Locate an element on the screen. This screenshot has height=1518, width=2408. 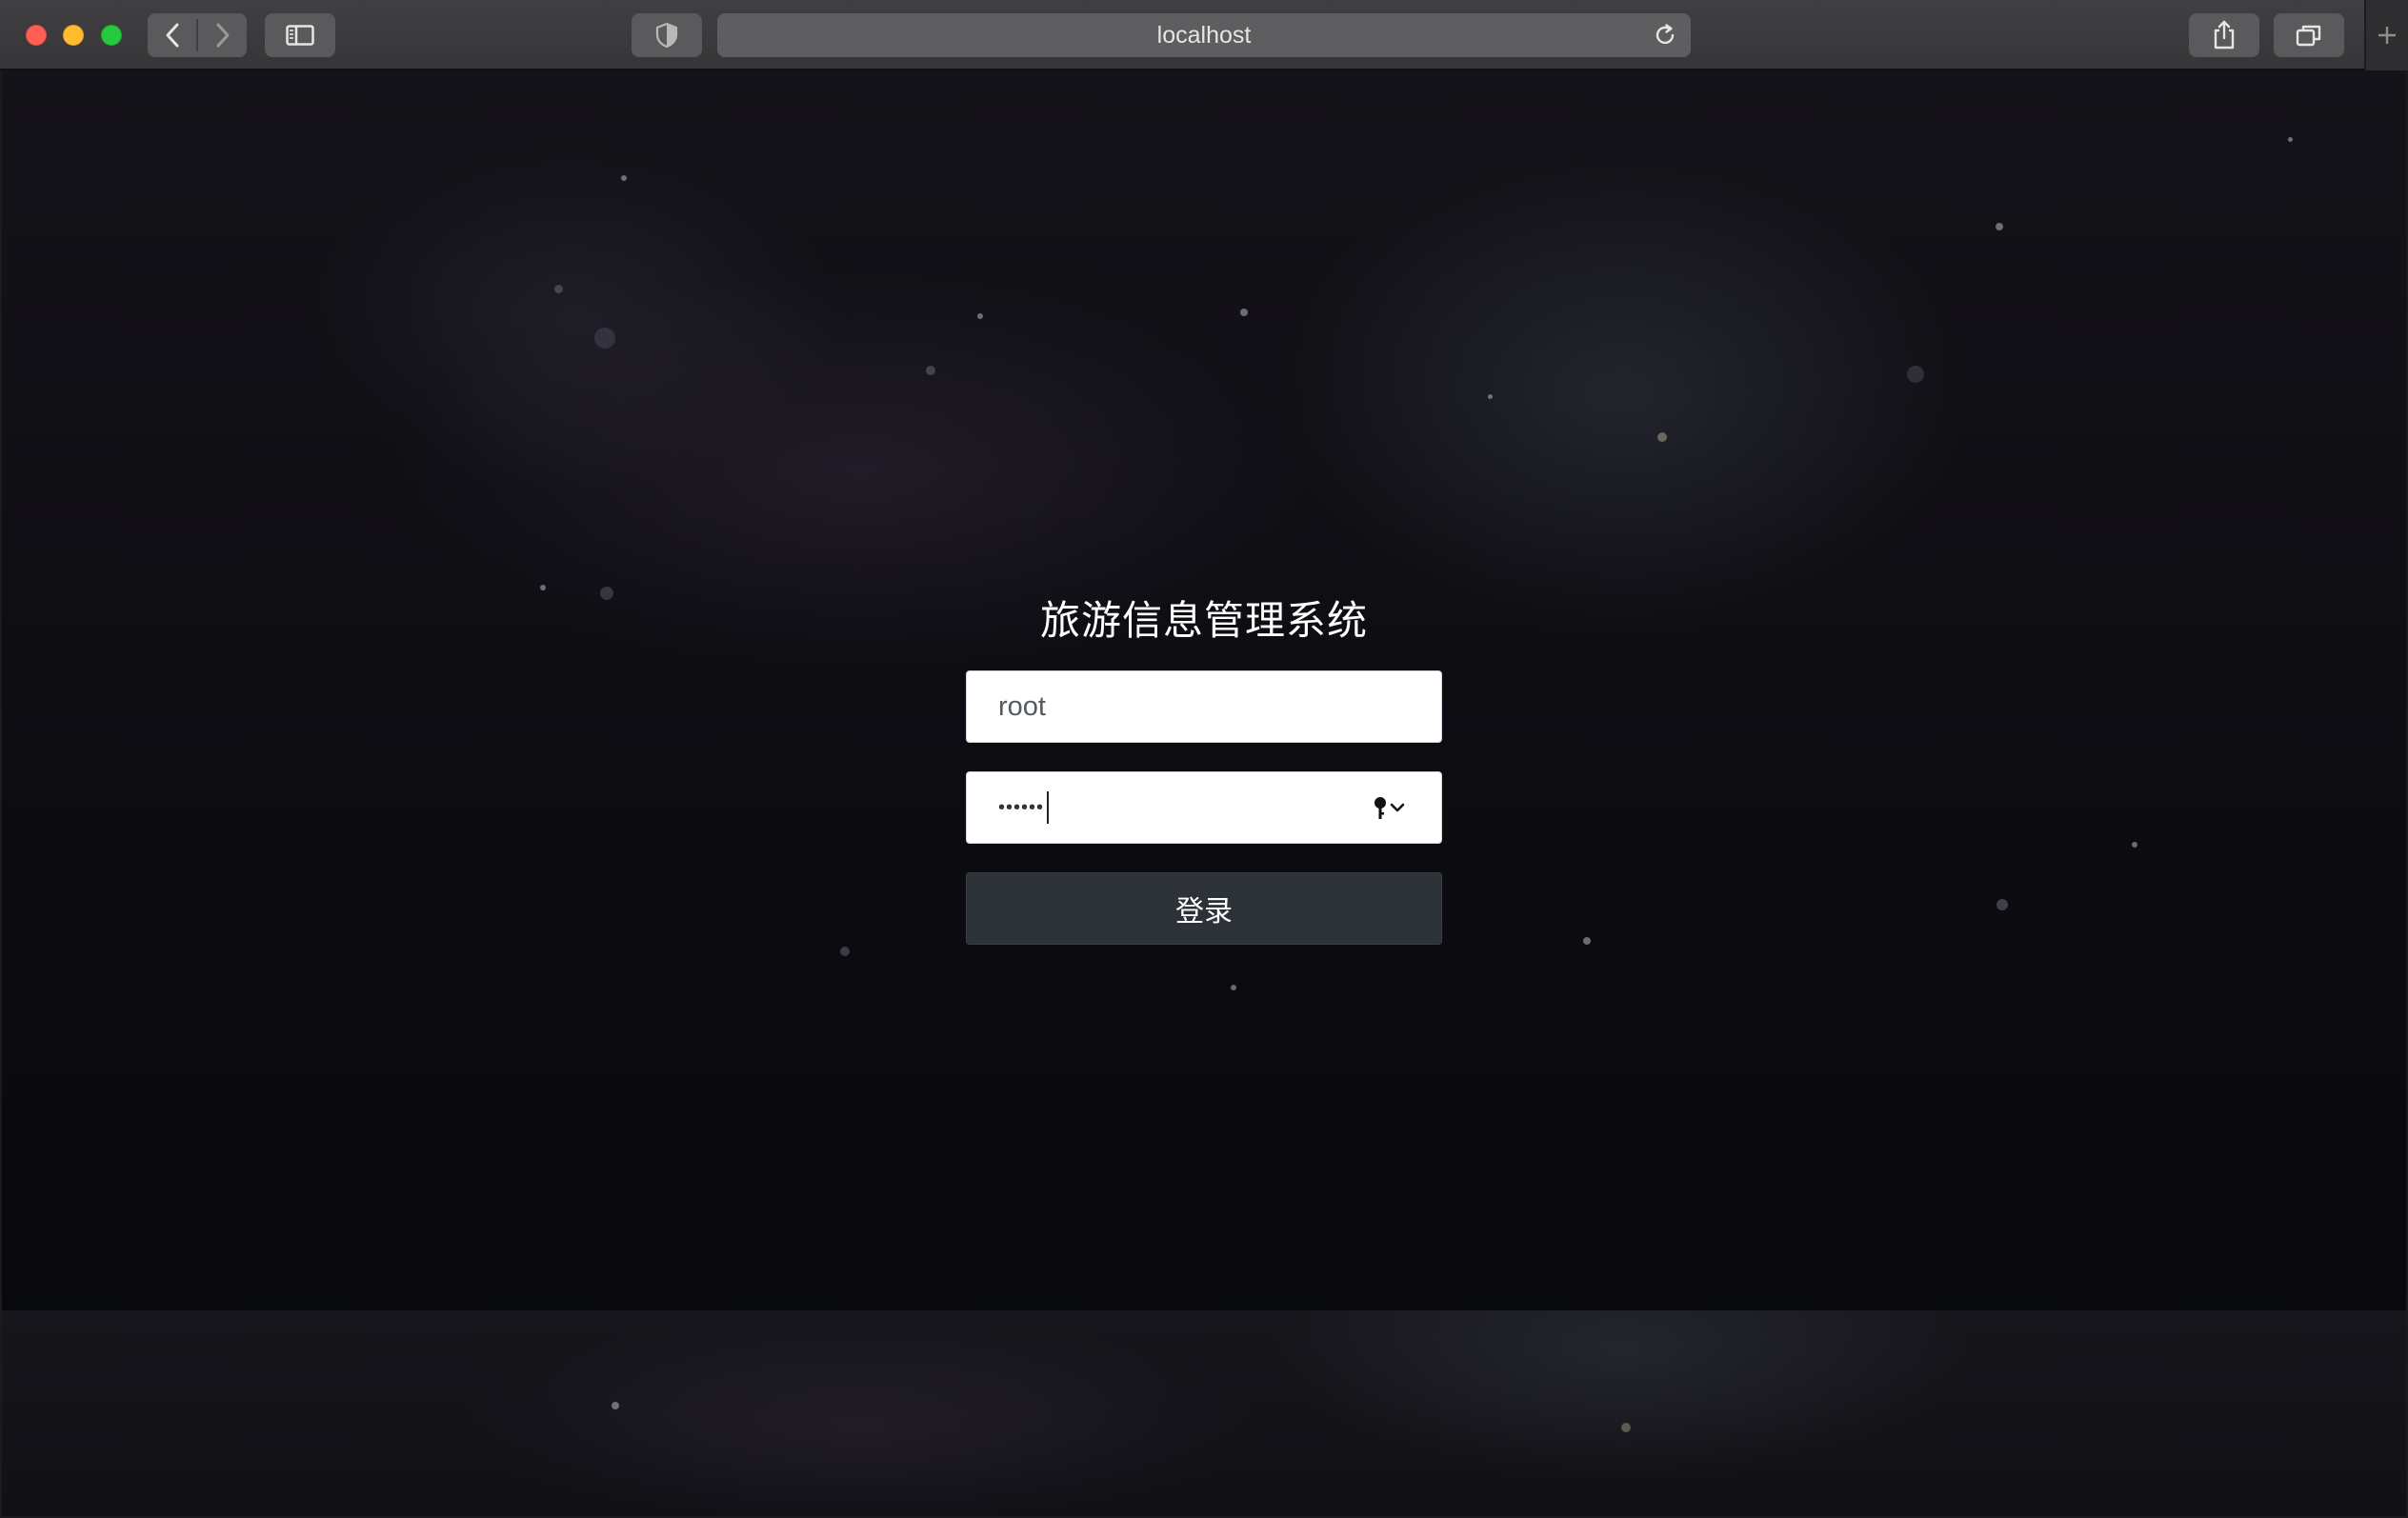
tab-overview-button is located at coordinates (2309, 35).